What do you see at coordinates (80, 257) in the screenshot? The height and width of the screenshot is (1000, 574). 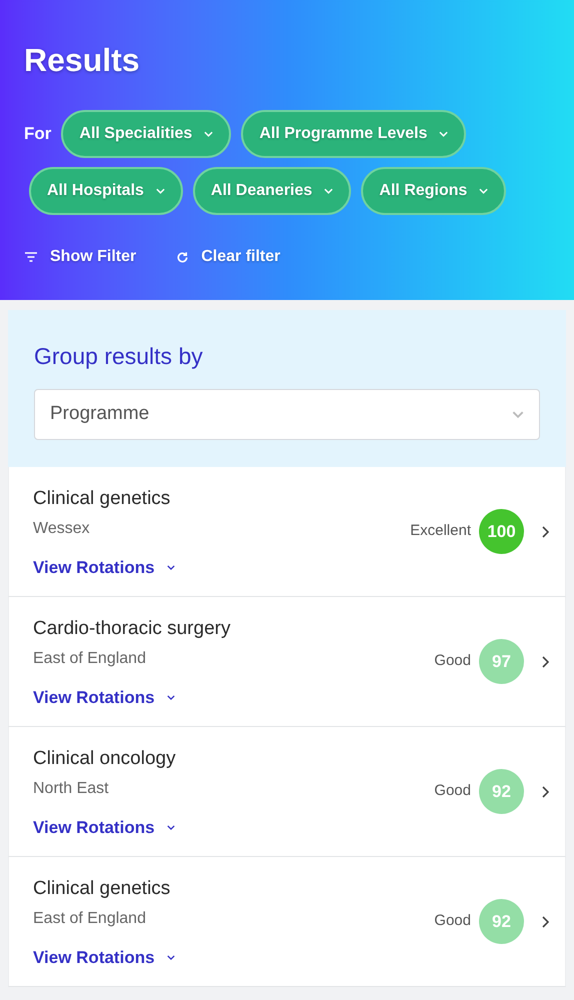 I see `filter-action-link: Show Filter` at bounding box center [80, 257].